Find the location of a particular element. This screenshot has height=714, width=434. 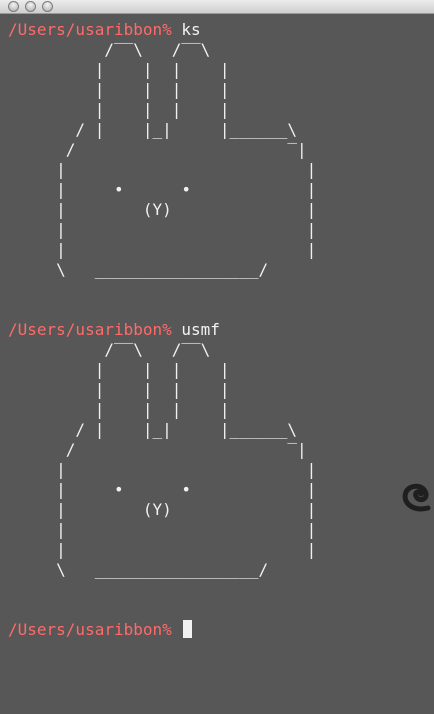

command-text is located at coordinates (177, 629).